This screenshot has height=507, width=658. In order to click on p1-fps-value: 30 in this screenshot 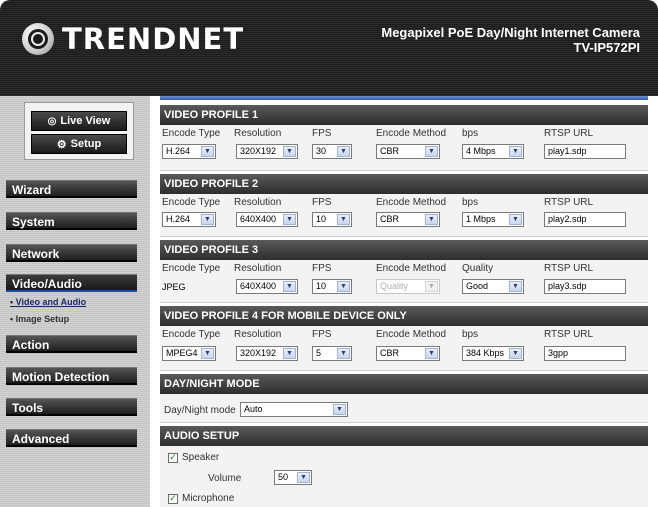, I will do `click(321, 151)`.